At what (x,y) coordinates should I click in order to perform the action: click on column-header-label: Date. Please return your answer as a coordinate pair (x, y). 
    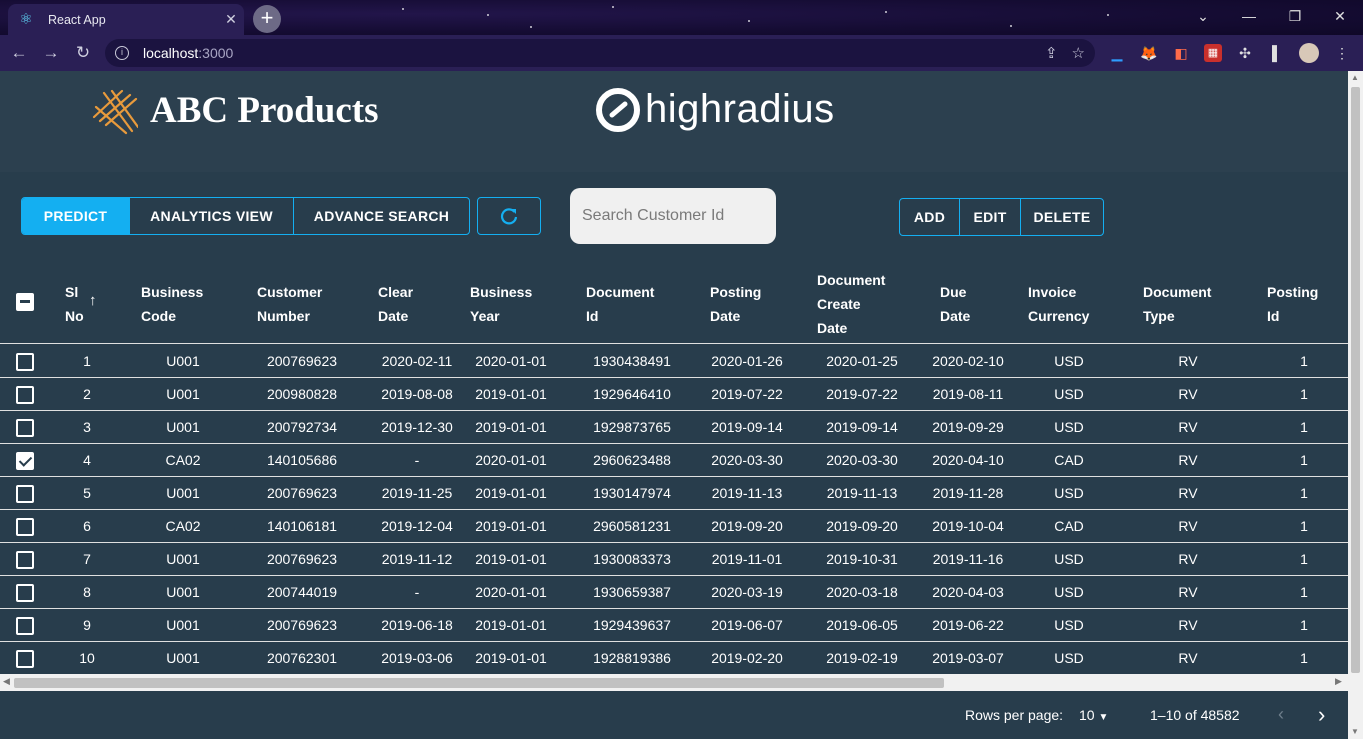
    Looking at the image, I should click on (955, 316).